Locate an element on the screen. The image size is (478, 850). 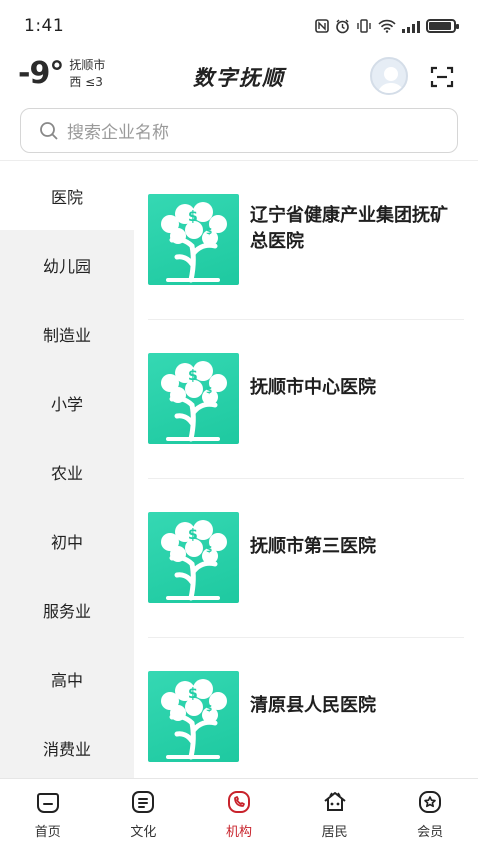
bottom-tab-bar: 首页 文化 机构 居民 会员 is located at coordinates (239, 814).